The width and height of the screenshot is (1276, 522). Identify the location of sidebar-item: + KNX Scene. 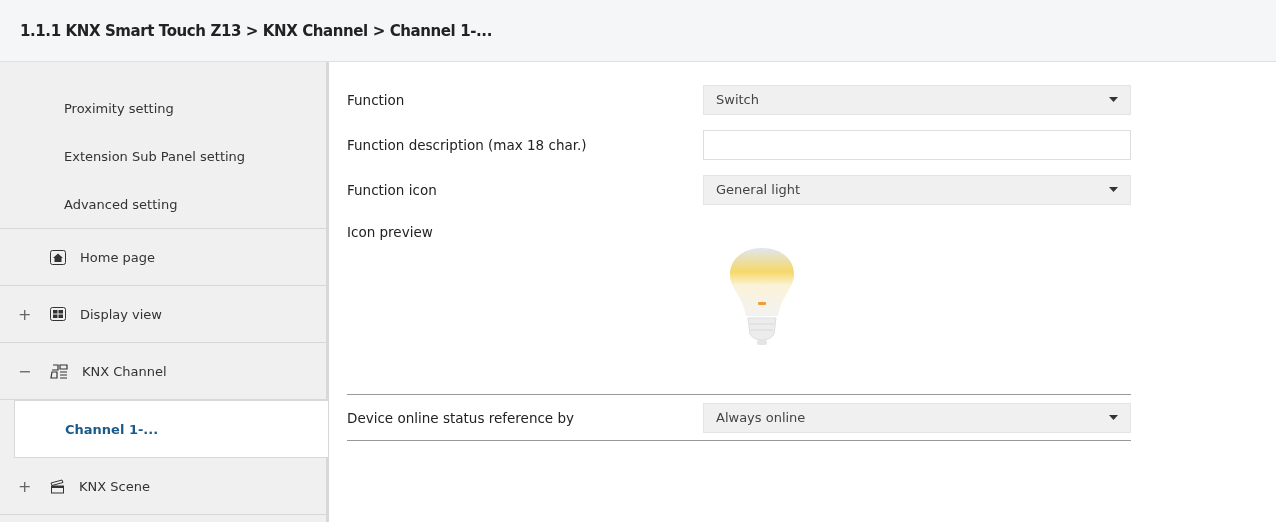
(163, 486).